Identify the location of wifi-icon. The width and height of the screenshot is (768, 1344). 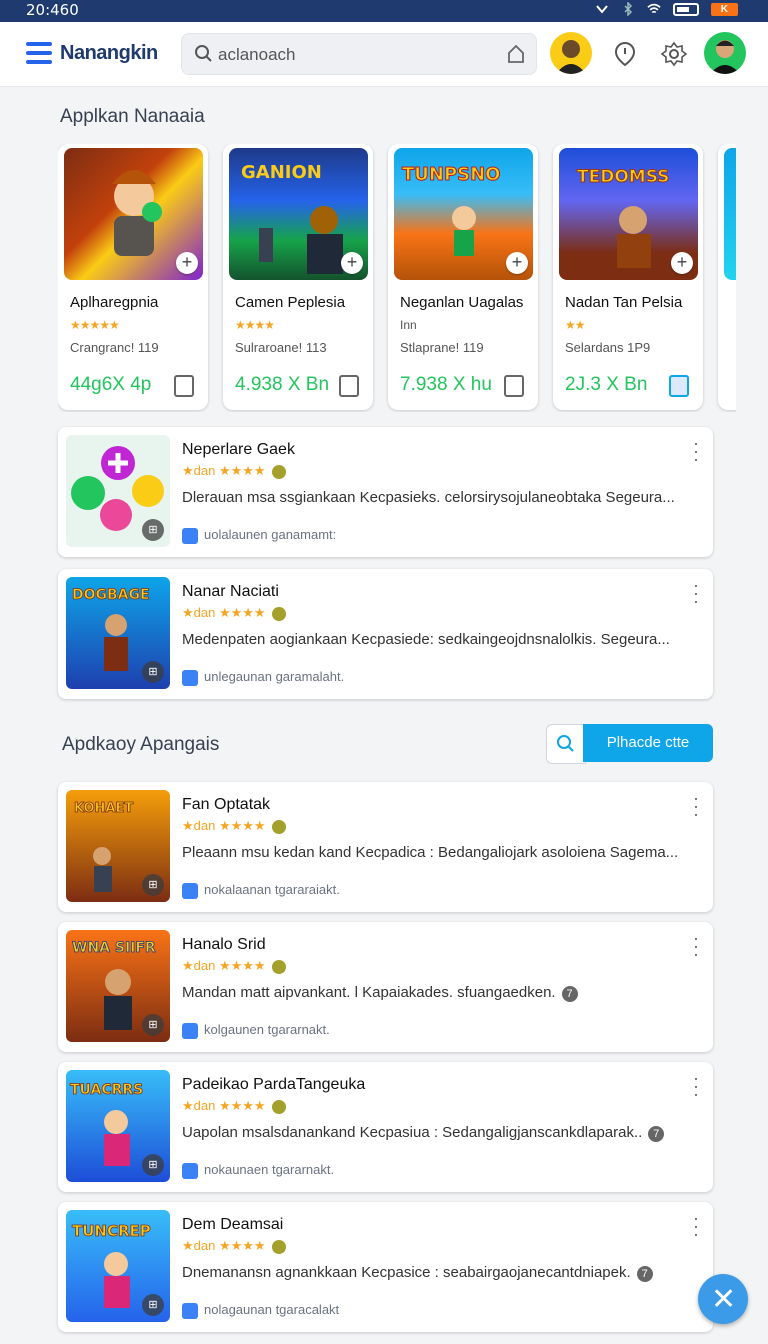
(654, 8).